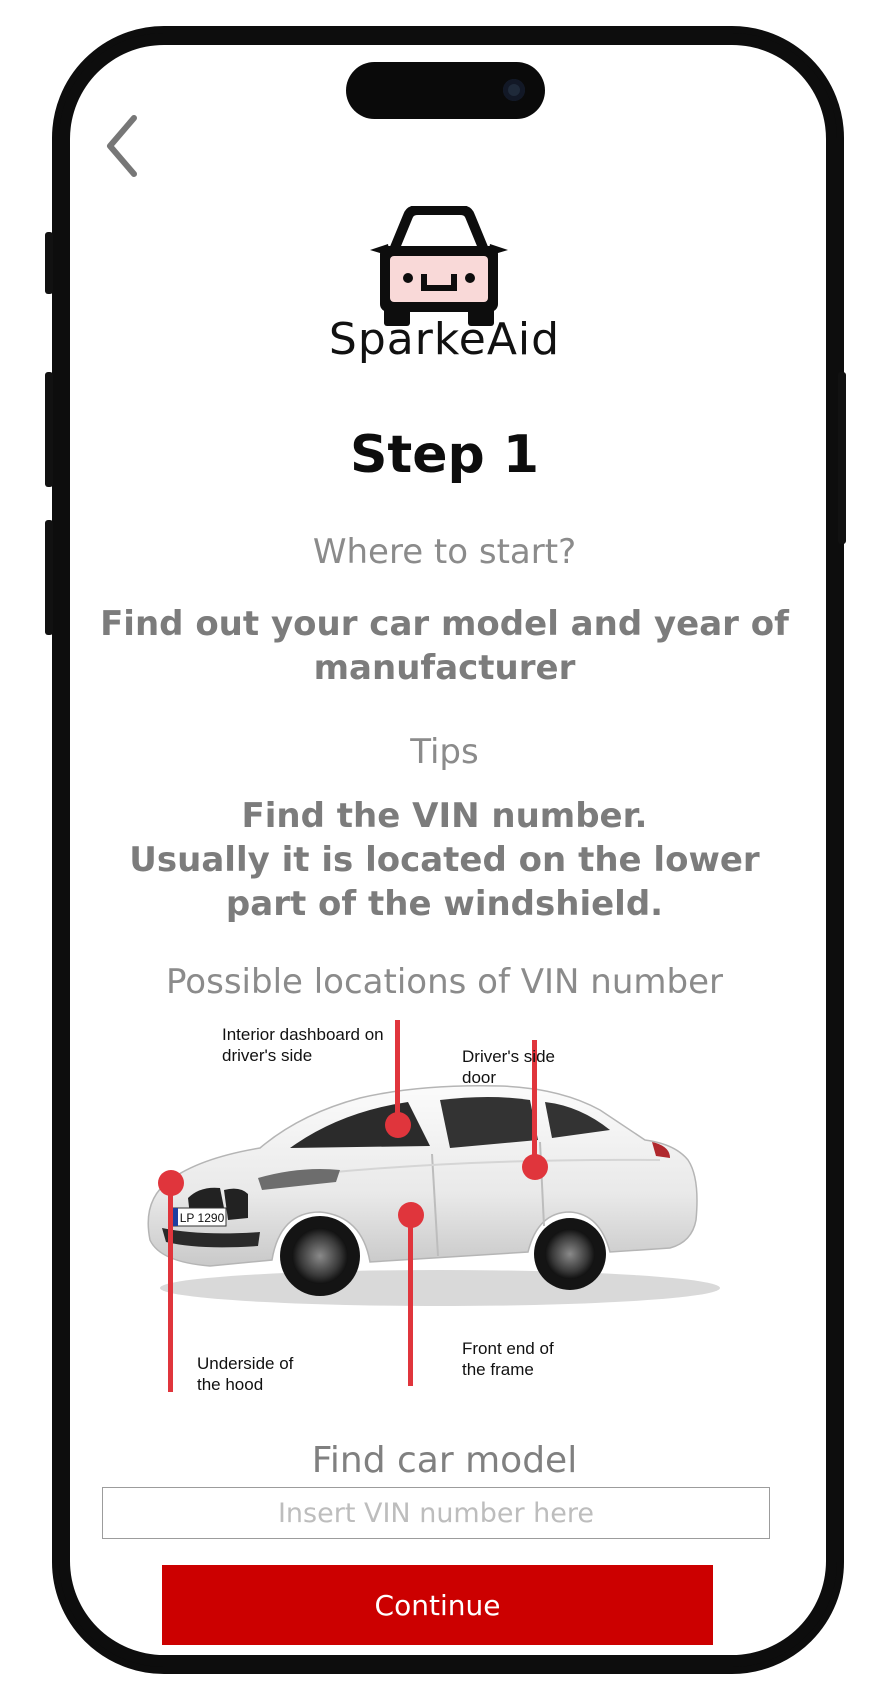  I want to click on car-image: LP 1290, so click(433, 1195).